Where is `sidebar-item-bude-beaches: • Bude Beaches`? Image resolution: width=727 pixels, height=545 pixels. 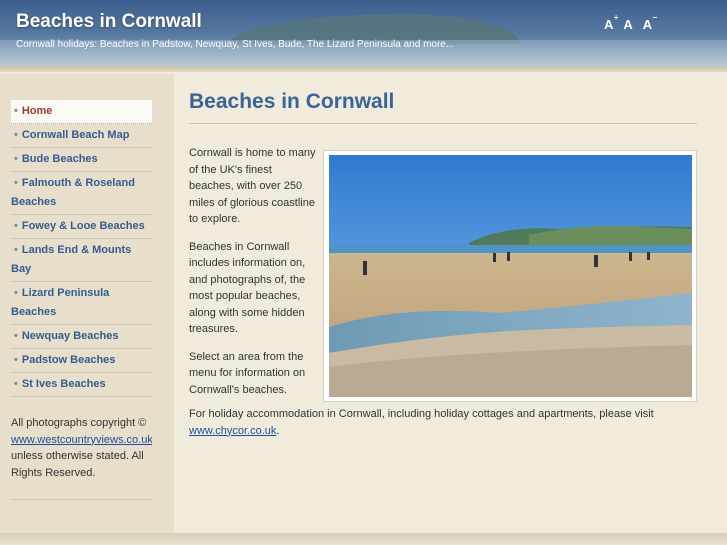 sidebar-item-bude-beaches: • Bude Beaches is located at coordinates (81, 160).